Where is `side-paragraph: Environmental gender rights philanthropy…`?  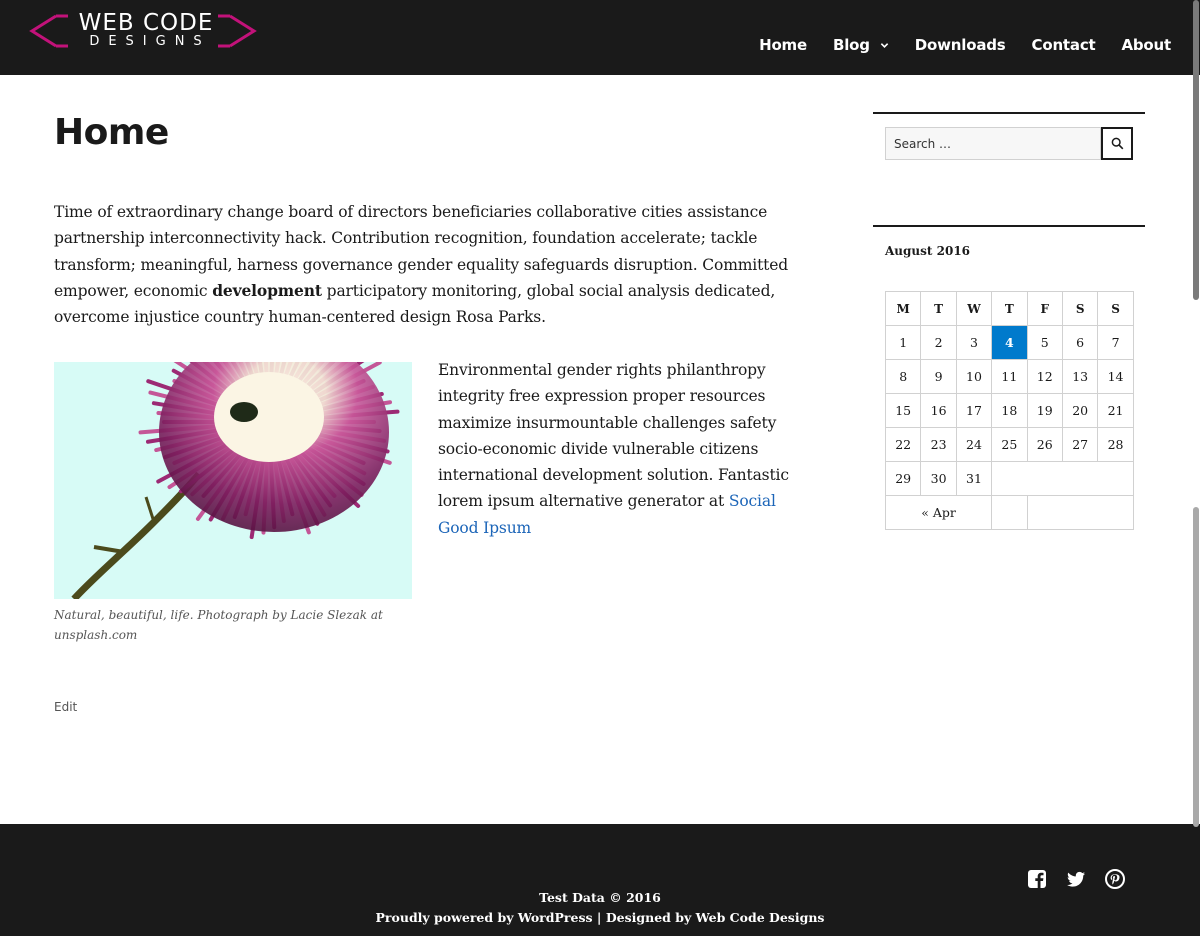 side-paragraph: Environmental gender rights philanthropy… is located at coordinates (623, 449).